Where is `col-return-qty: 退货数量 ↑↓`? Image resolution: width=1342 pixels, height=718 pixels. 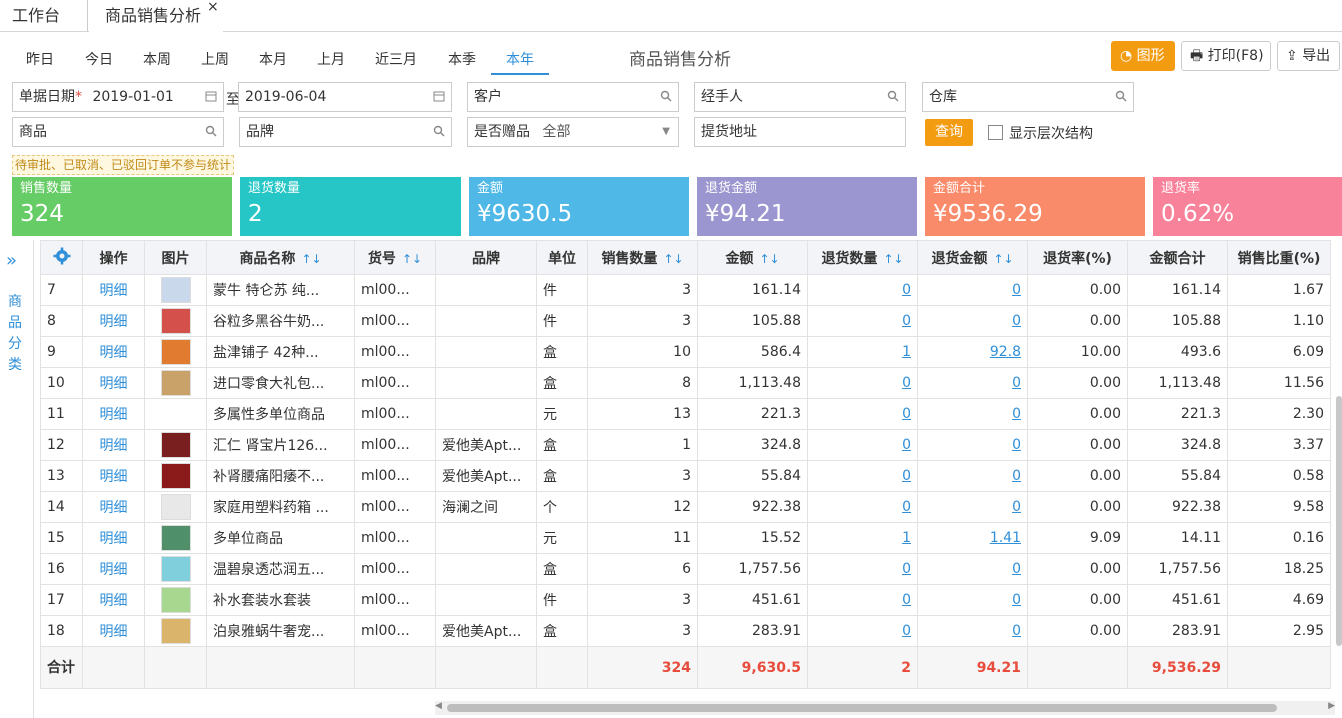
col-return-qty: 退货数量 ↑↓ is located at coordinates (862, 257).